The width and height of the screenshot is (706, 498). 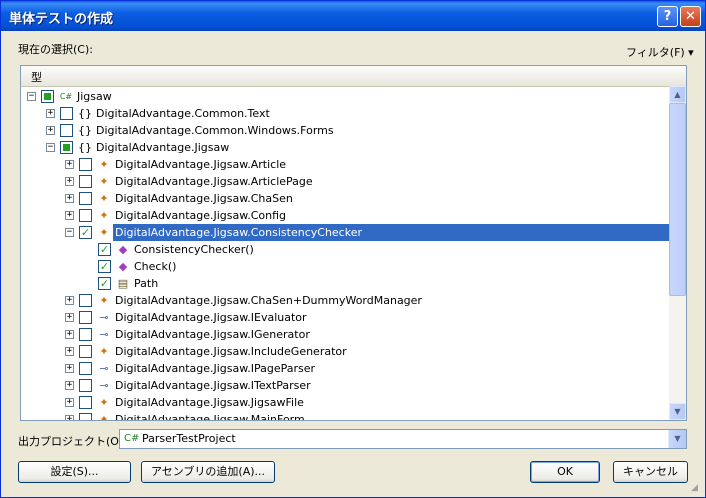 What do you see at coordinates (565, 472) in the screenshot?
I see `ok-button: OK` at bounding box center [565, 472].